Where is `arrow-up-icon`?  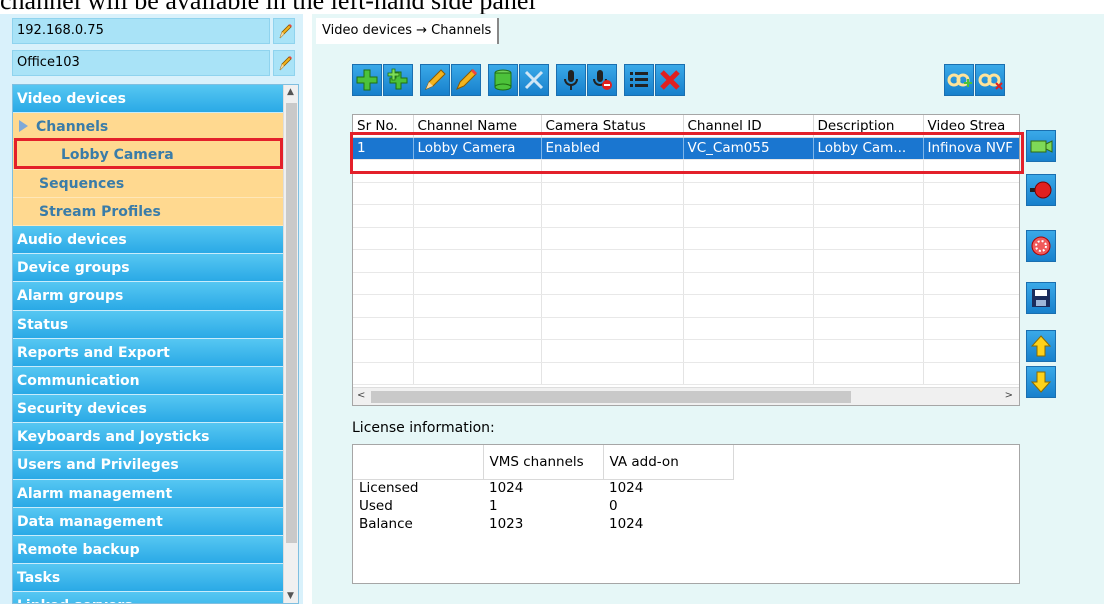
arrow-up-icon is located at coordinates (1041, 346).